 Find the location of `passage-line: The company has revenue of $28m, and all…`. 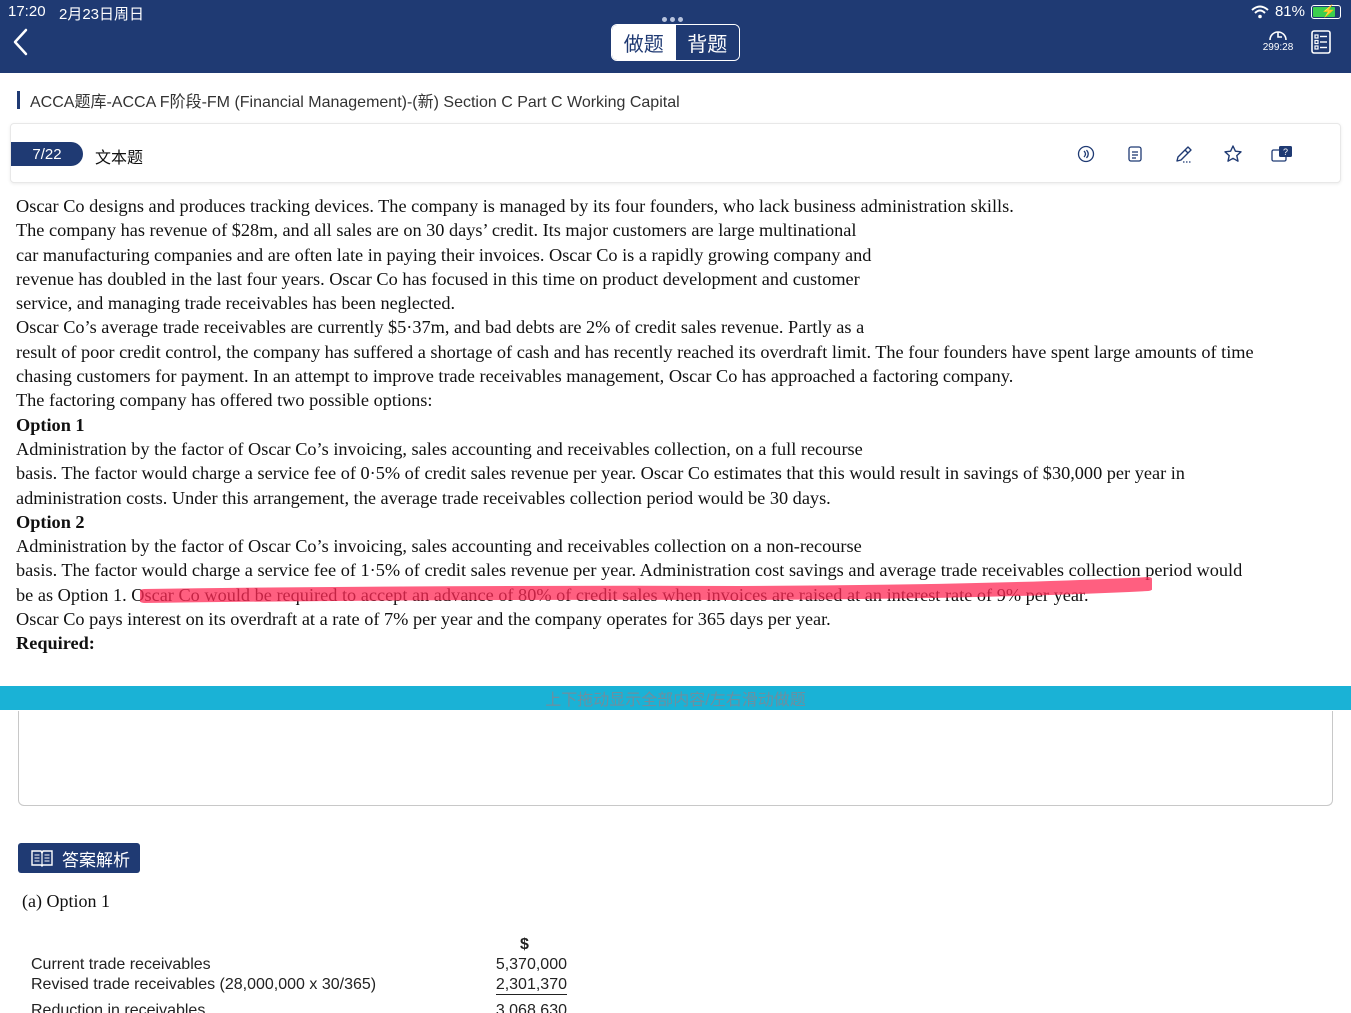

passage-line: The company has revenue of $28m, and all… is located at coordinates (436, 230).